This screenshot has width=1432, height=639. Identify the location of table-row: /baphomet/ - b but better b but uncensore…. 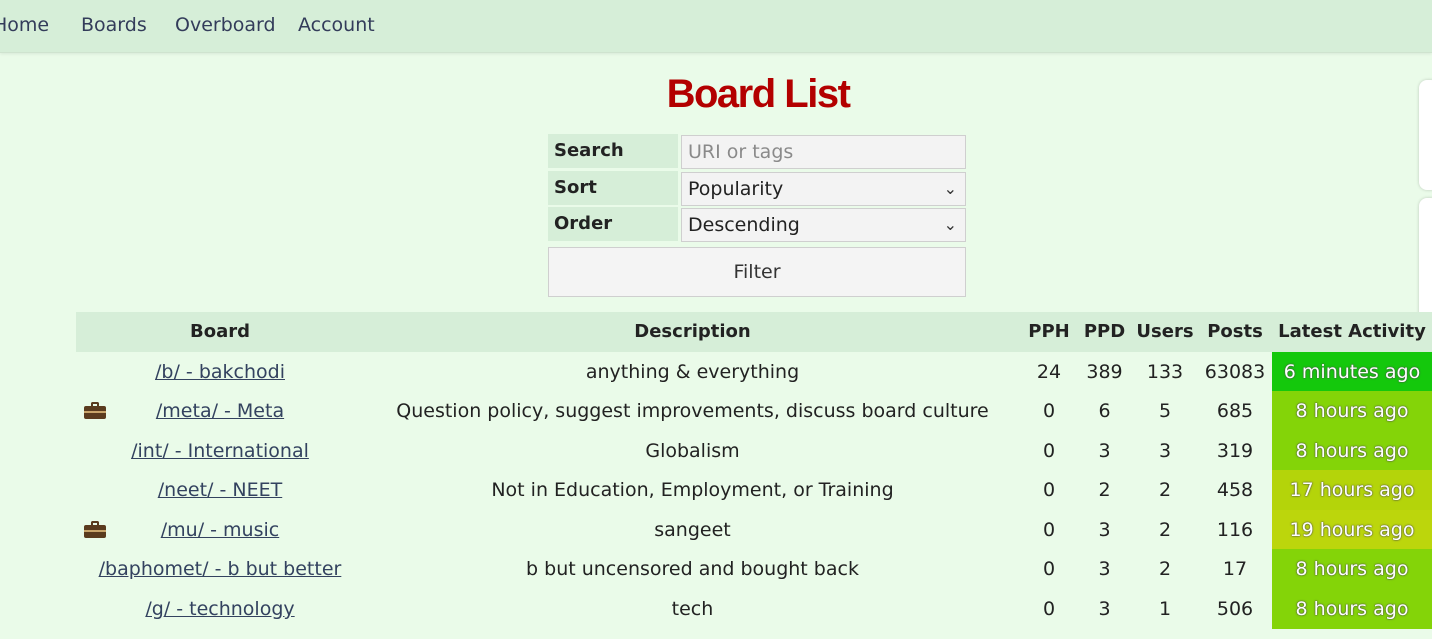
(754, 569).